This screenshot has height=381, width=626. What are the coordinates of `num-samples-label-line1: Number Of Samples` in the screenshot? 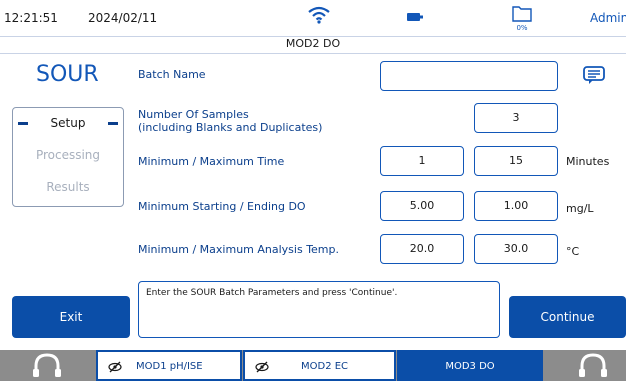 It's located at (193, 114).